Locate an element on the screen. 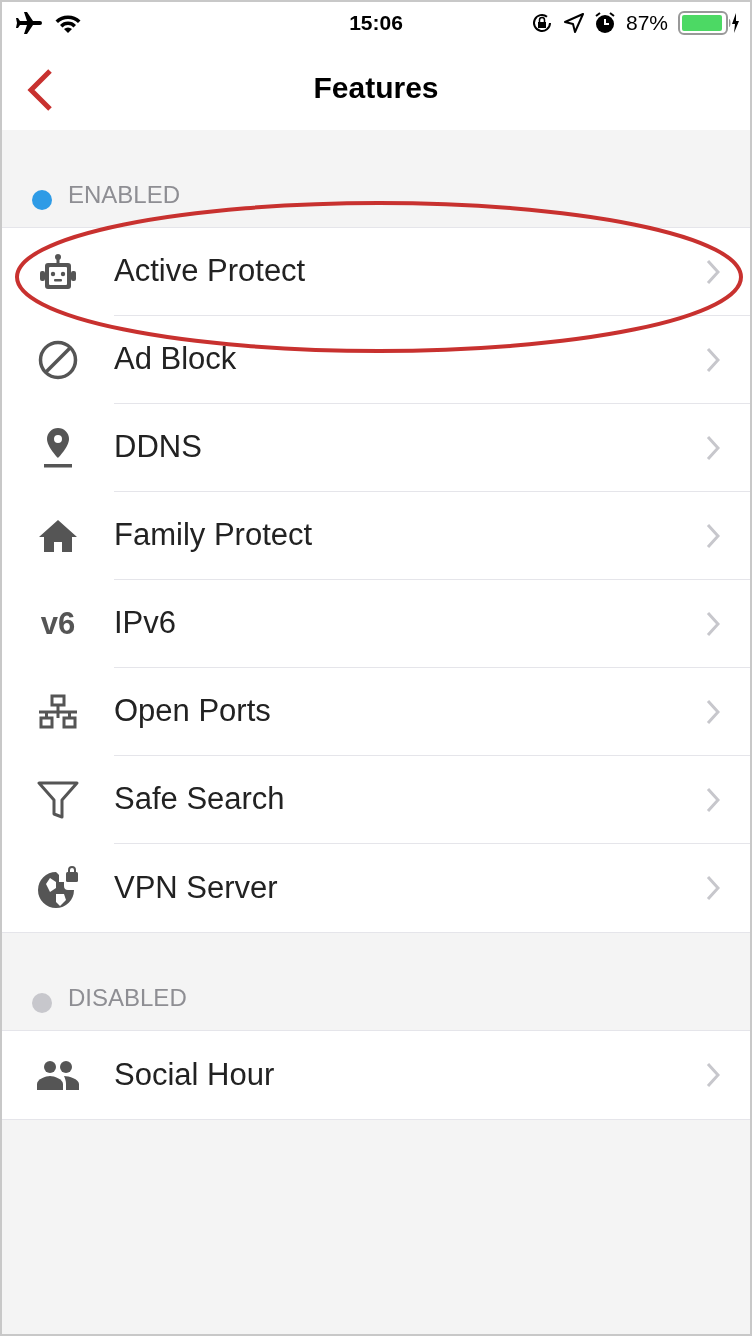  location-pin-icon is located at coordinates (58, 448).